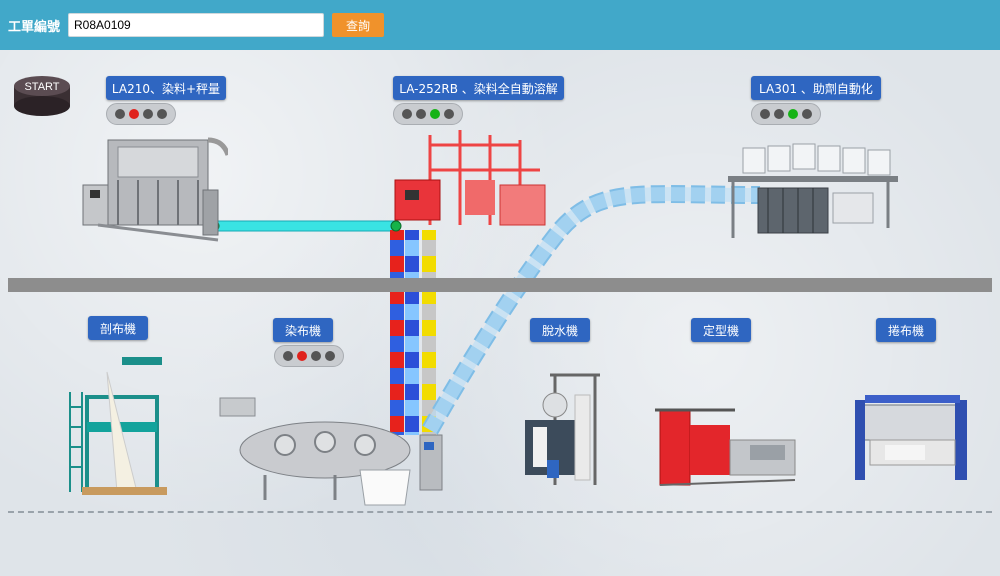 The image size is (1000, 576). I want to click on status-light-la301, so click(786, 114).